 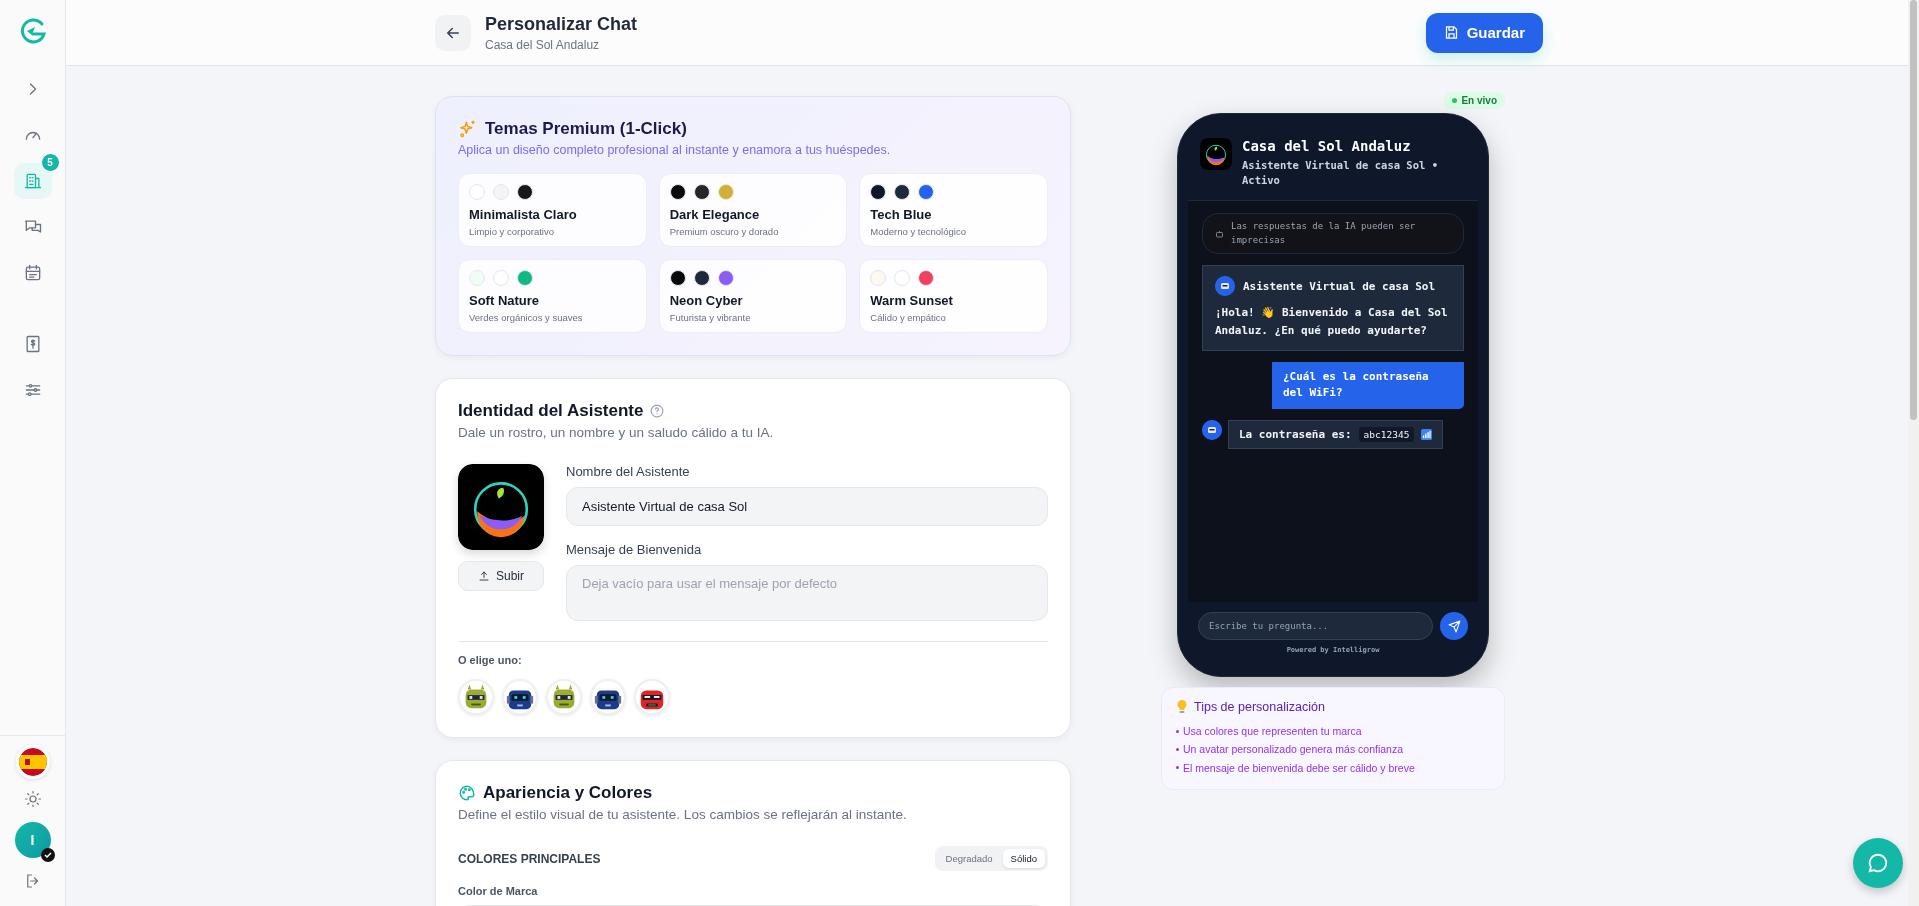 I want to click on theme-name: Dark Elegance, so click(x=715, y=214).